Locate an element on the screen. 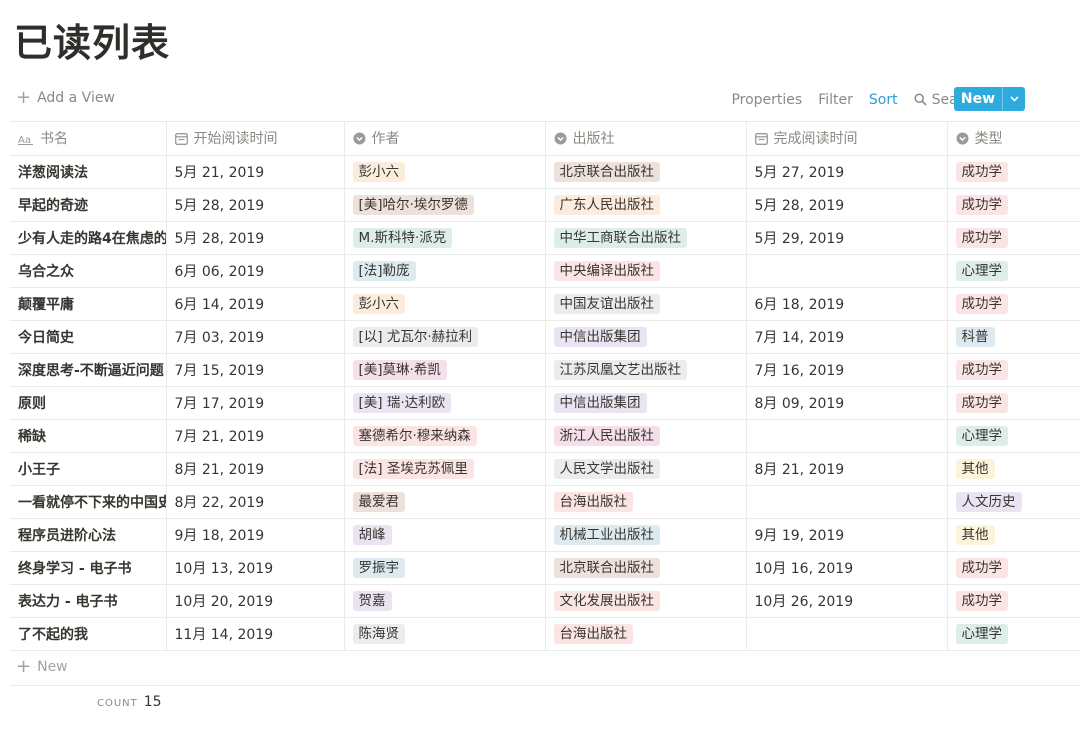 The width and height of the screenshot is (1080, 729). finish-date-cell: 5月 27, 2019 is located at coordinates (847, 172).